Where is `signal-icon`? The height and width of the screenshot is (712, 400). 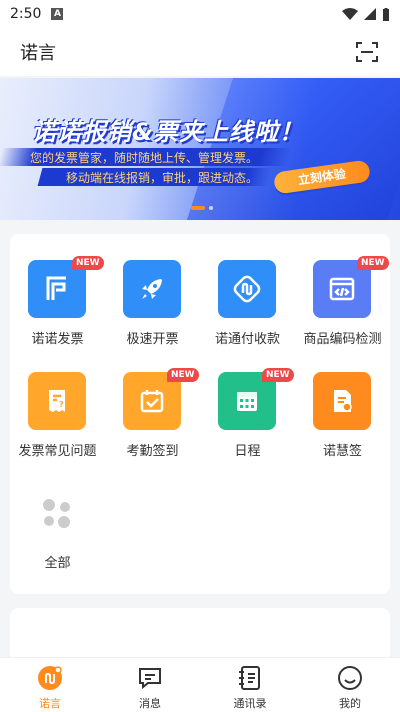
signal-icon is located at coordinates (370, 14).